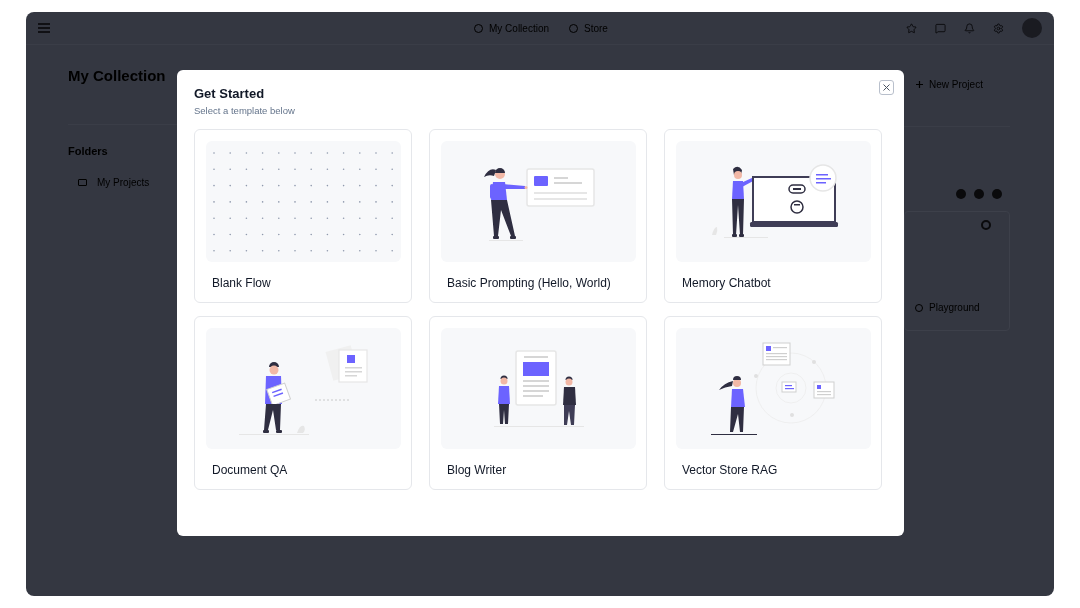 This screenshot has width=1080, height=608. I want to click on page-title: My Collection, so click(117, 76).